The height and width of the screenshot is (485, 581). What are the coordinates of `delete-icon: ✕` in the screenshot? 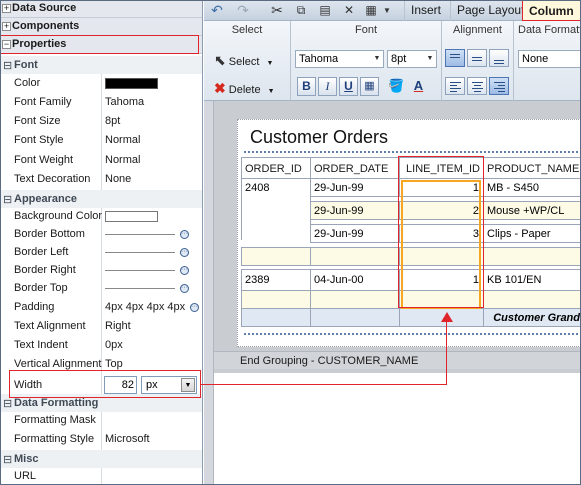 It's located at (349, 10).